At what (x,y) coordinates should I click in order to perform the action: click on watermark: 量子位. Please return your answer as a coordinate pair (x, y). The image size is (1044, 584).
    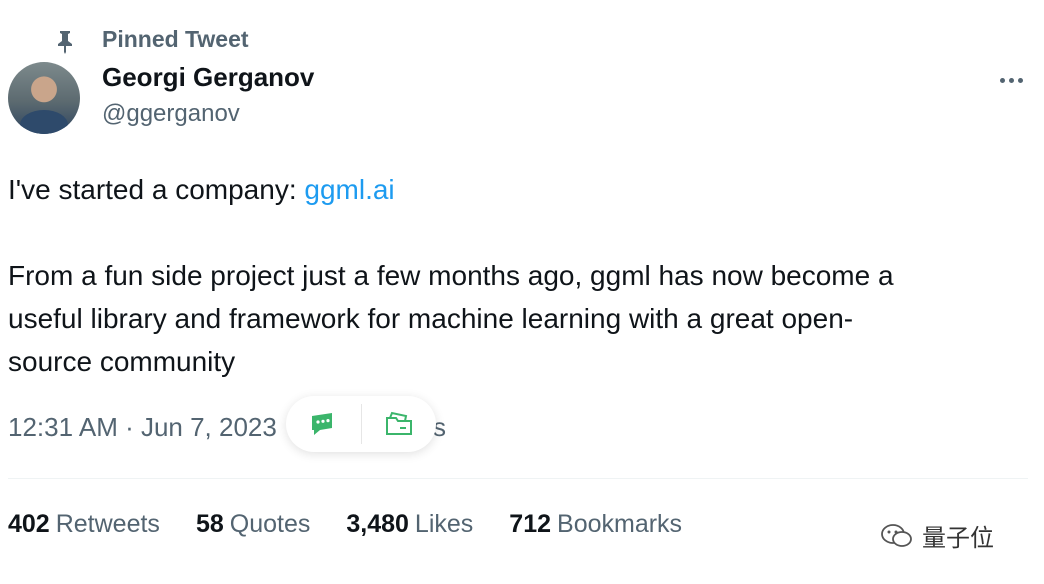
    Looking at the image, I should click on (937, 535).